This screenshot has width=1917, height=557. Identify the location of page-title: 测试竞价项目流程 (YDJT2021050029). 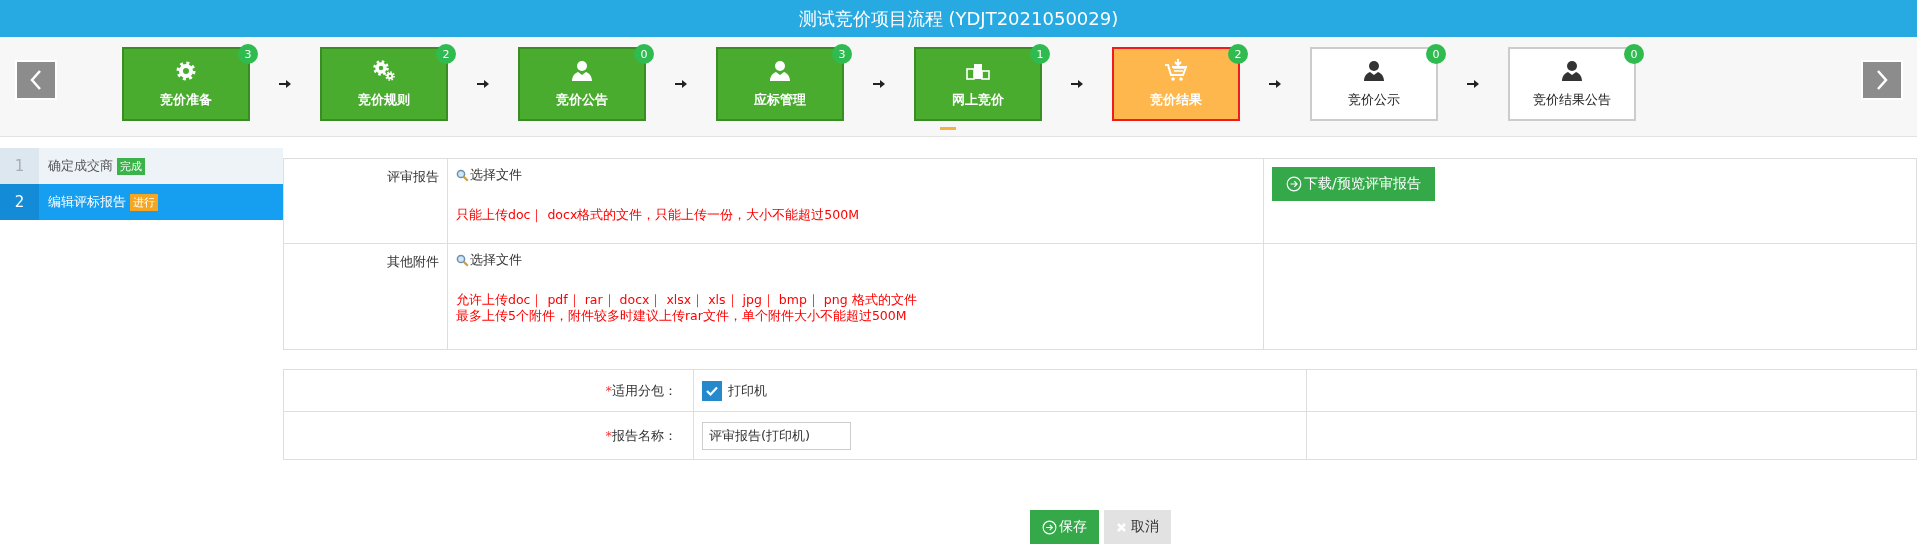
(958, 18).